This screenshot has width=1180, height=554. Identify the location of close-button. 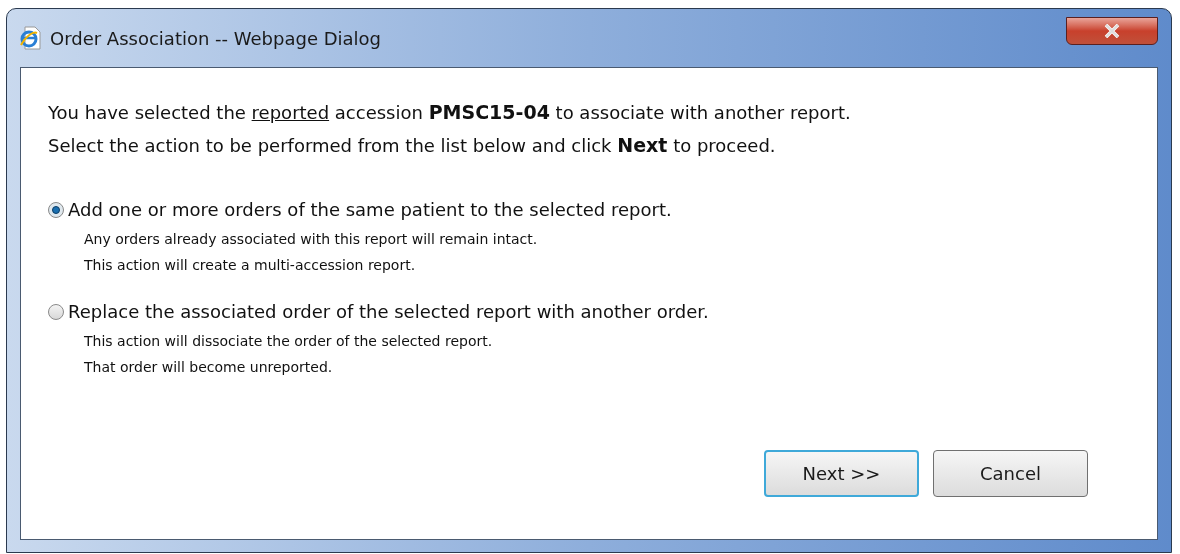
(1112, 31).